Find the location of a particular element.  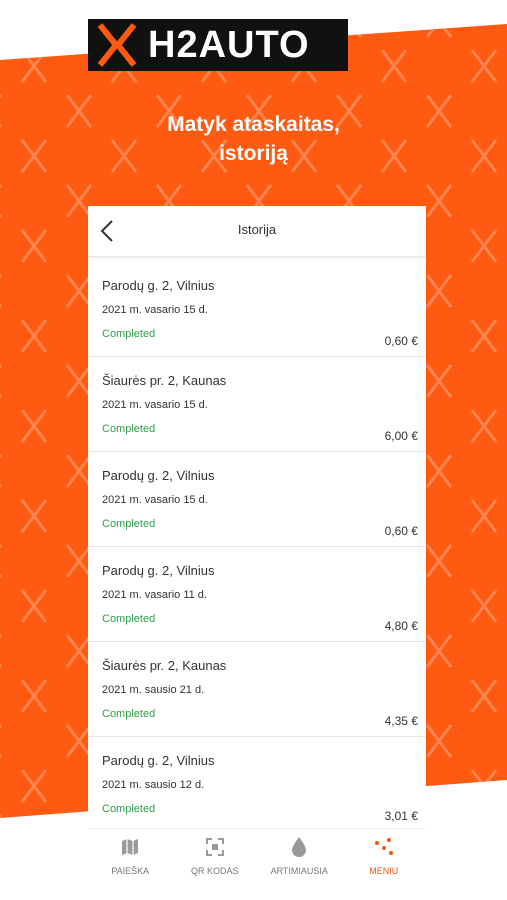

qr-scan-icon is located at coordinates (214, 847).